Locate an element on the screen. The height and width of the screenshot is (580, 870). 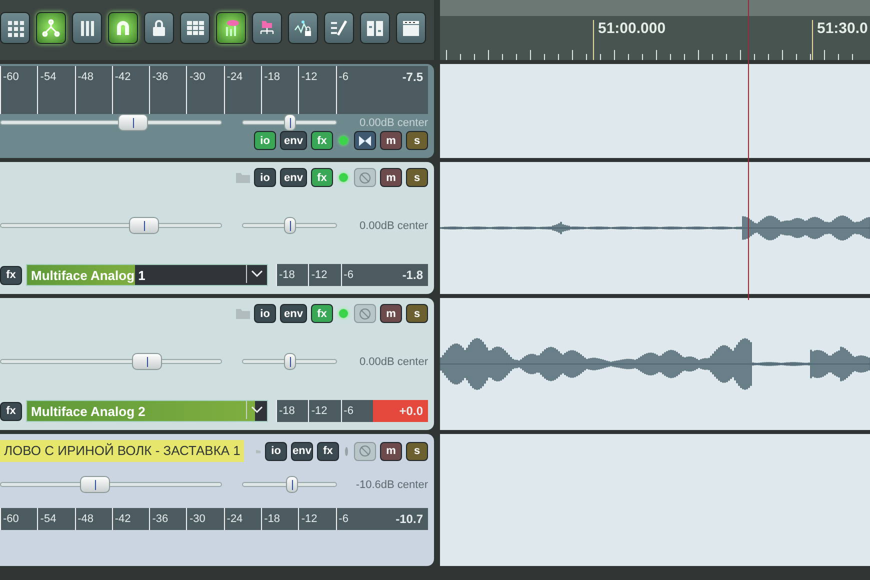
table-icon is located at coordinates (195, 28).